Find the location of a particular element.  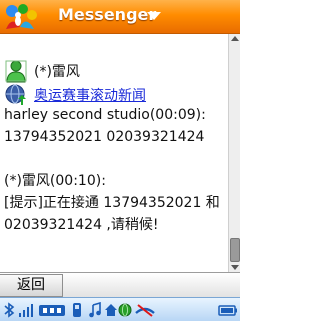

softkey-bar: 返回 is located at coordinates (120, 284).